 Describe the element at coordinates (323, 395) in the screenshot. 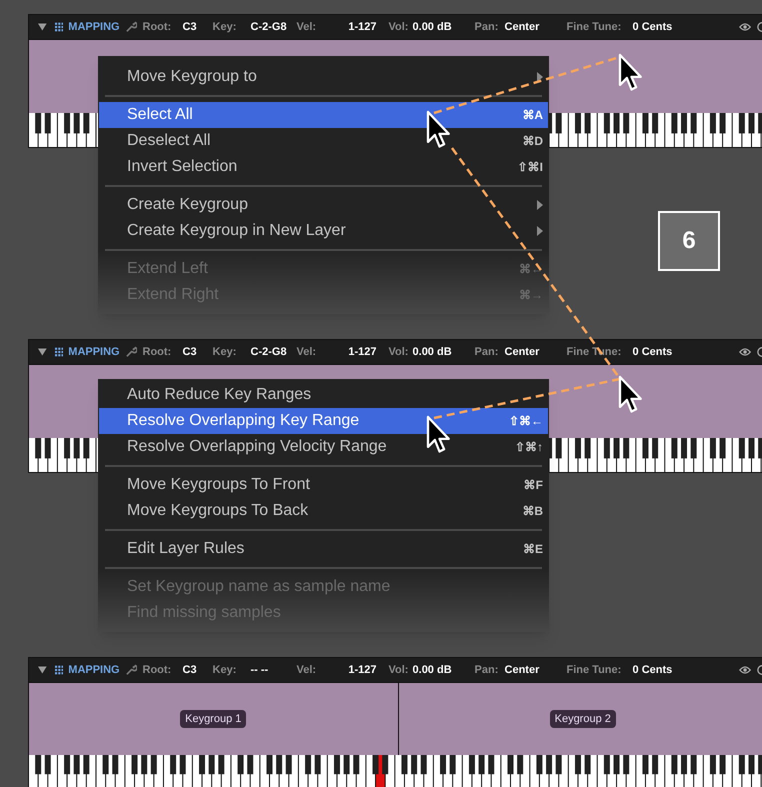

I see `menu-item: Auto Reduce Key Ranges` at that location.